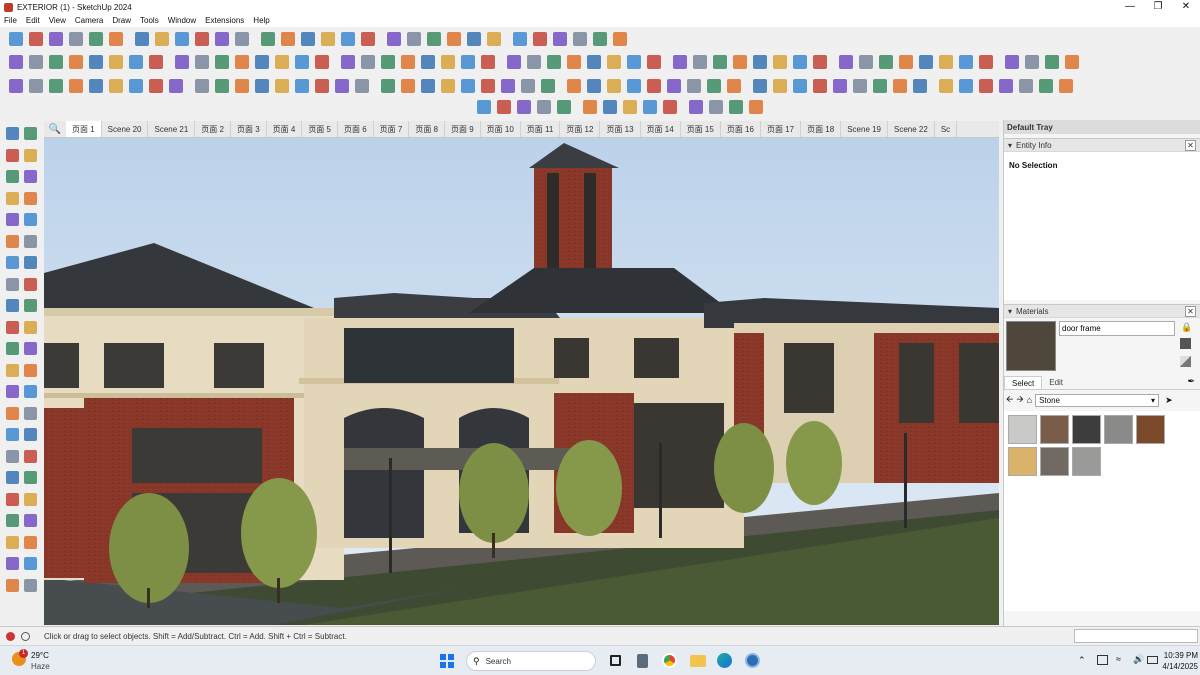  I want to click on scene-tab: 页面 13, so click(620, 129).